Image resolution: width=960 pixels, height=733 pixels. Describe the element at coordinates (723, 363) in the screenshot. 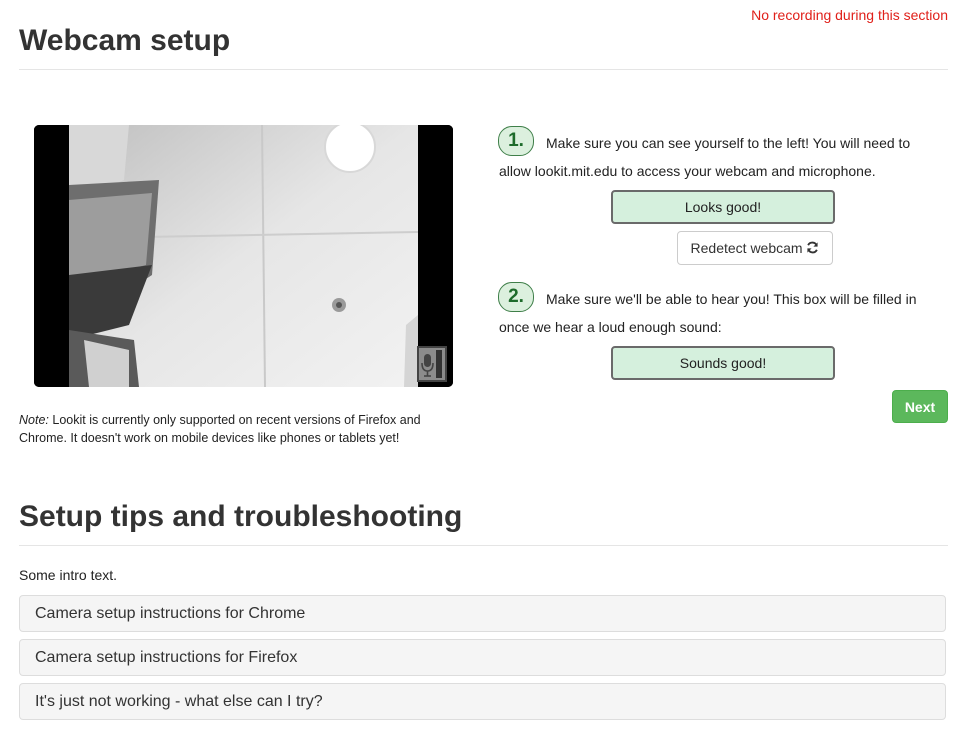

I see `sounds-good-button: Sounds good!` at that location.